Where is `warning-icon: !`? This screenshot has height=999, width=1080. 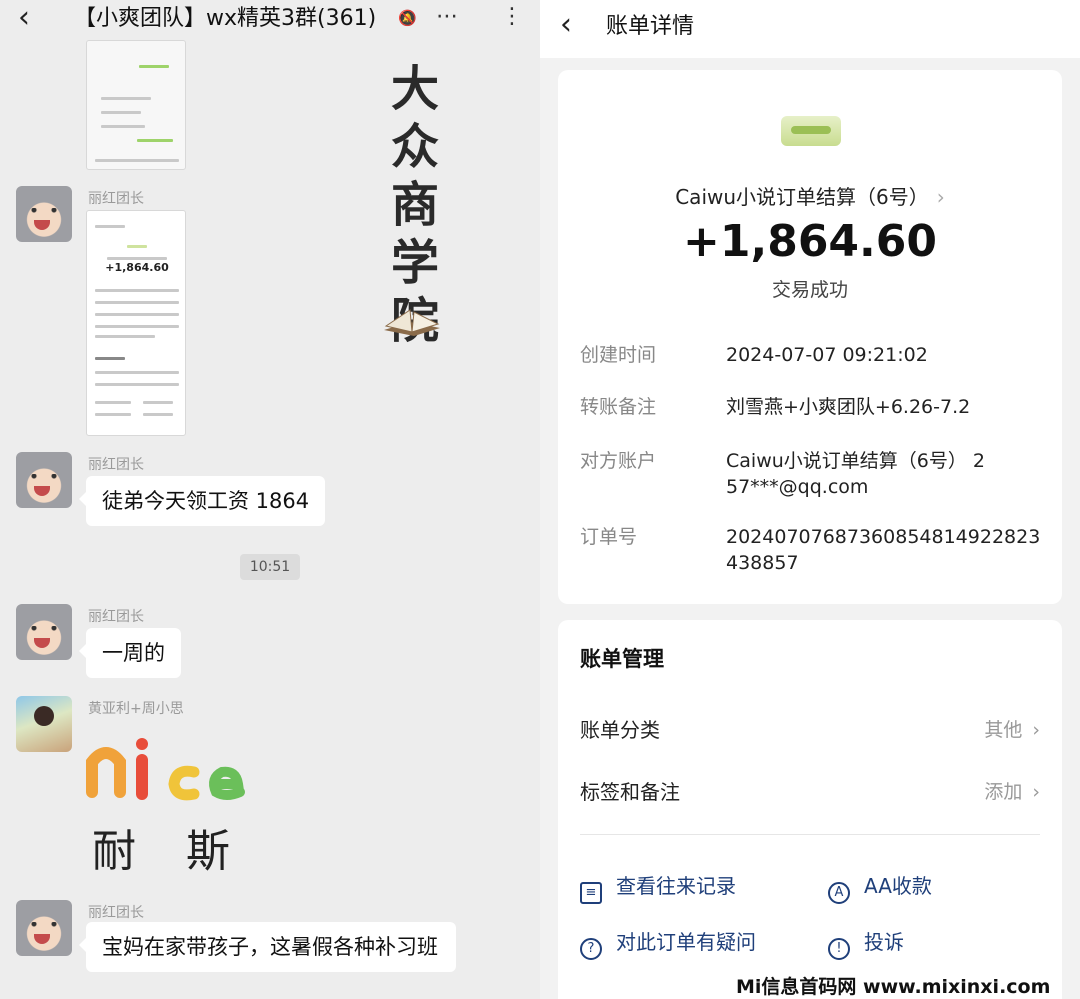 warning-icon: ! is located at coordinates (839, 949).